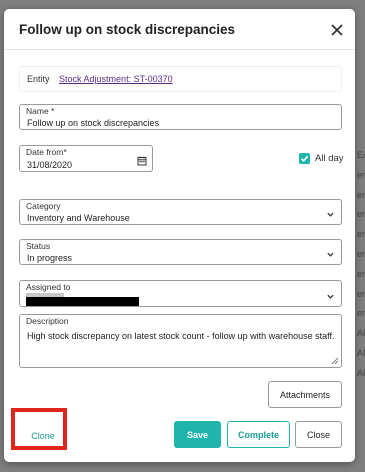 The image size is (365, 472). Describe the element at coordinates (48, 287) in the screenshot. I see `assigned-to-label: Assigned to` at that location.